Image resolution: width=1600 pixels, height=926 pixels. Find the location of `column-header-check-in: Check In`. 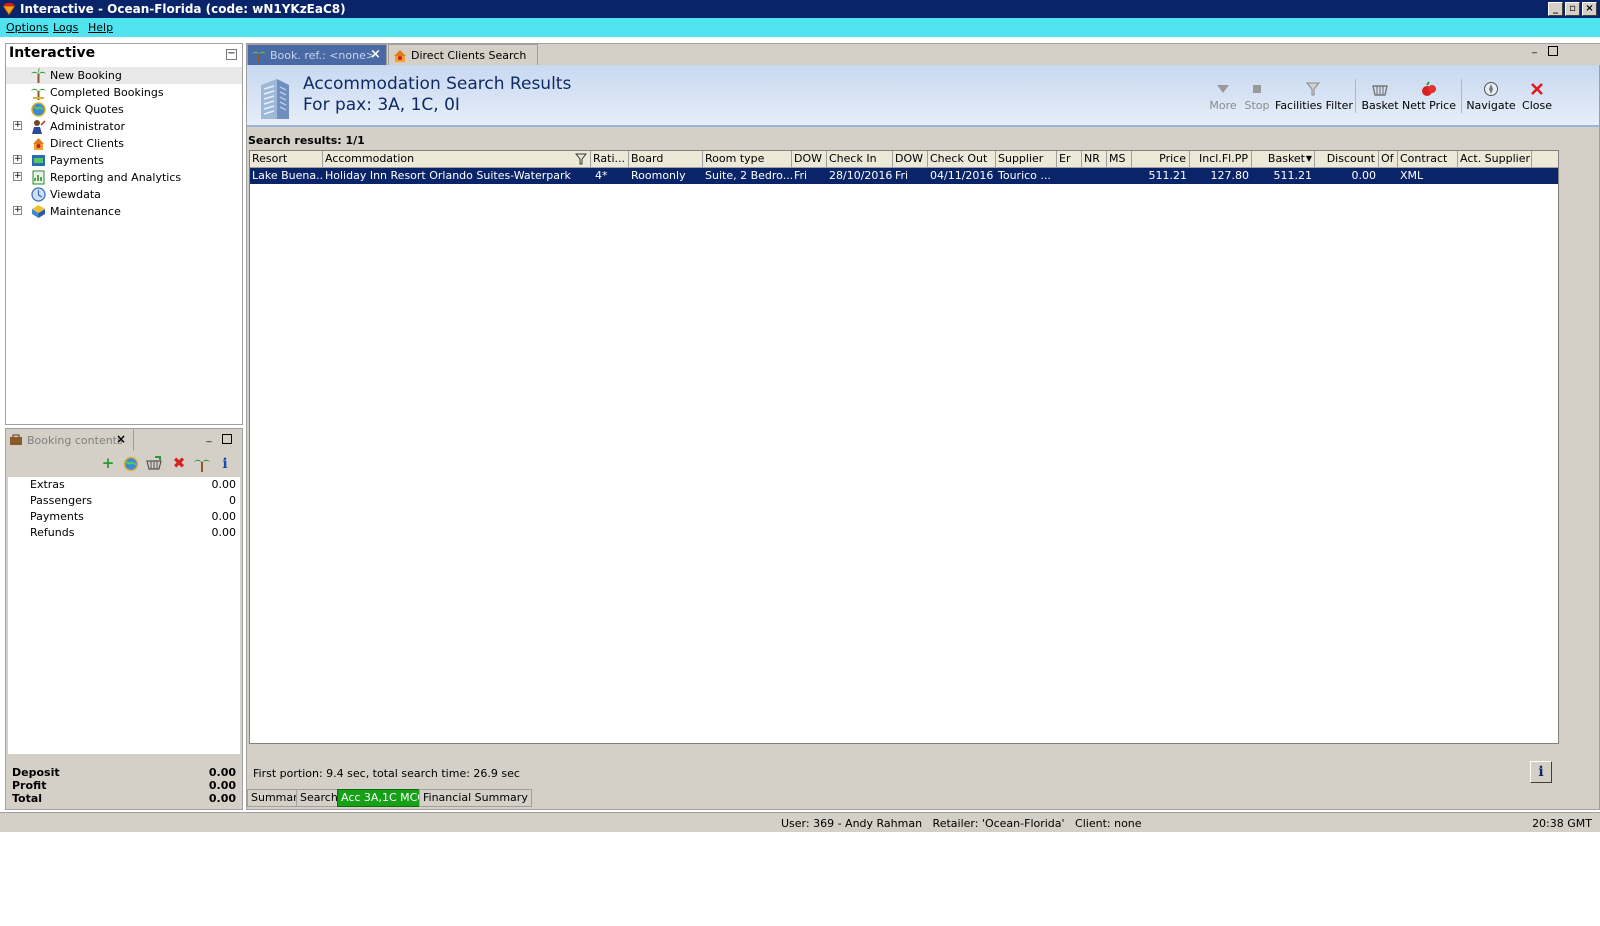

column-header-check-in: Check In is located at coordinates (860, 159).